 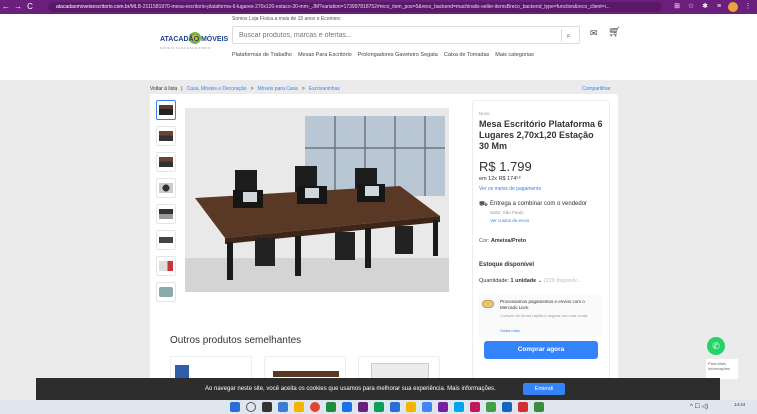 I want to click on extension-icon: ⊞, so click(x=677, y=7).